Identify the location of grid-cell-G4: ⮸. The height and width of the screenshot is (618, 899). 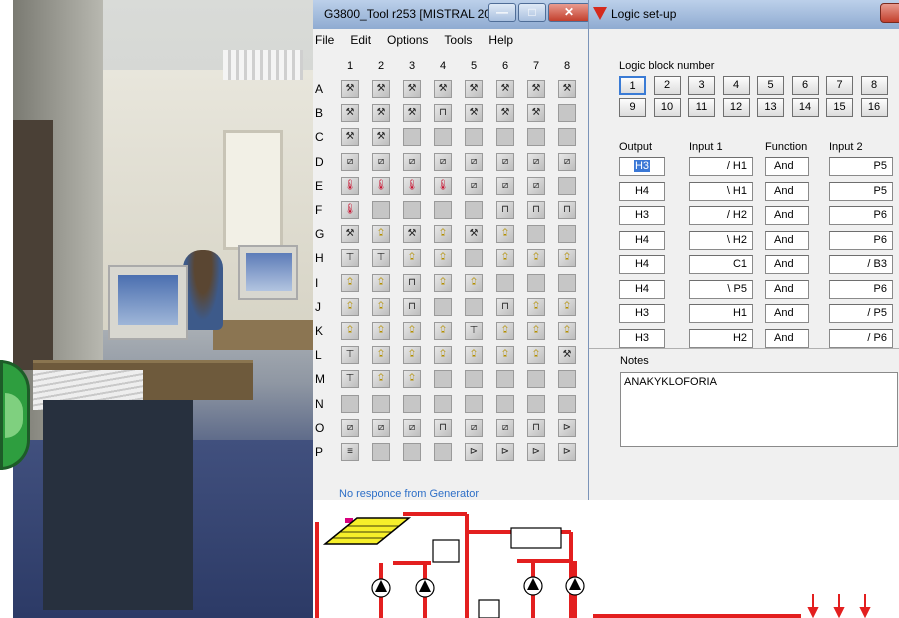
(443, 234).